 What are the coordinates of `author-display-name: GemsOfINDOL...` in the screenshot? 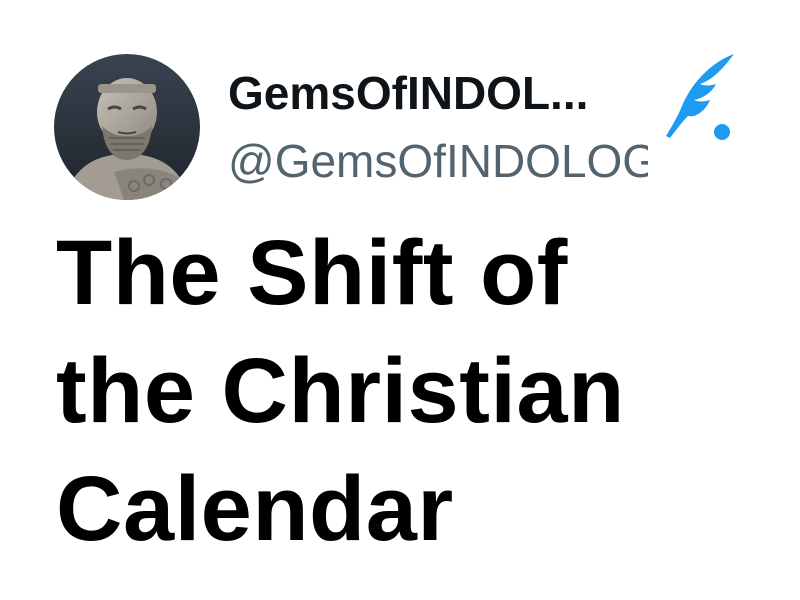 It's located at (443, 93).